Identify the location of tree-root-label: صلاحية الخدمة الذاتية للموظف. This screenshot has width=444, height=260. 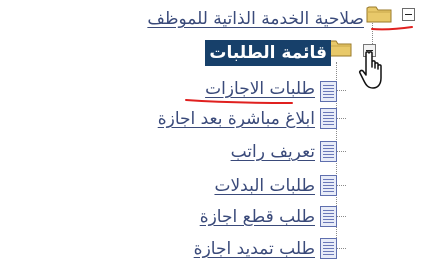
(255, 19).